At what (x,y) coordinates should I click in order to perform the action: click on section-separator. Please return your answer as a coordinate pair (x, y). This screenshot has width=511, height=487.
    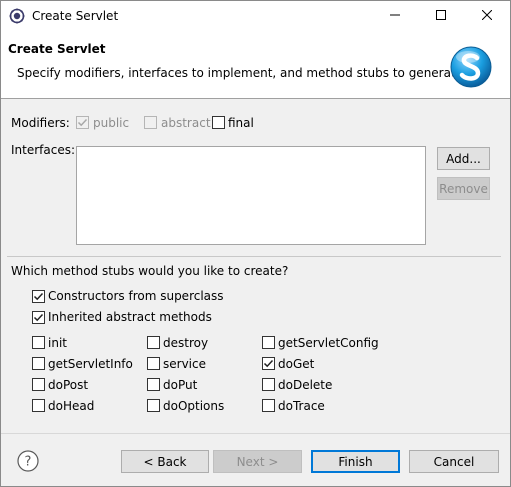
    Looking at the image, I should click on (254, 256).